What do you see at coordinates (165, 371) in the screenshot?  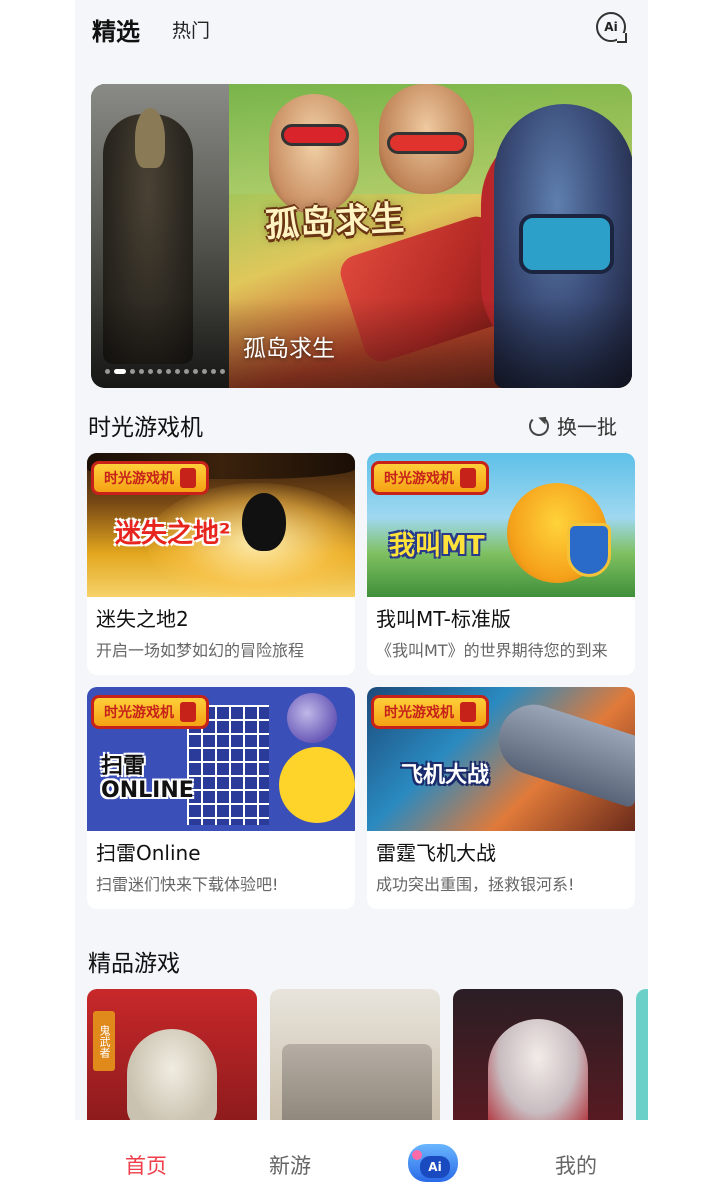 I see `carousel-indicator` at bounding box center [165, 371].